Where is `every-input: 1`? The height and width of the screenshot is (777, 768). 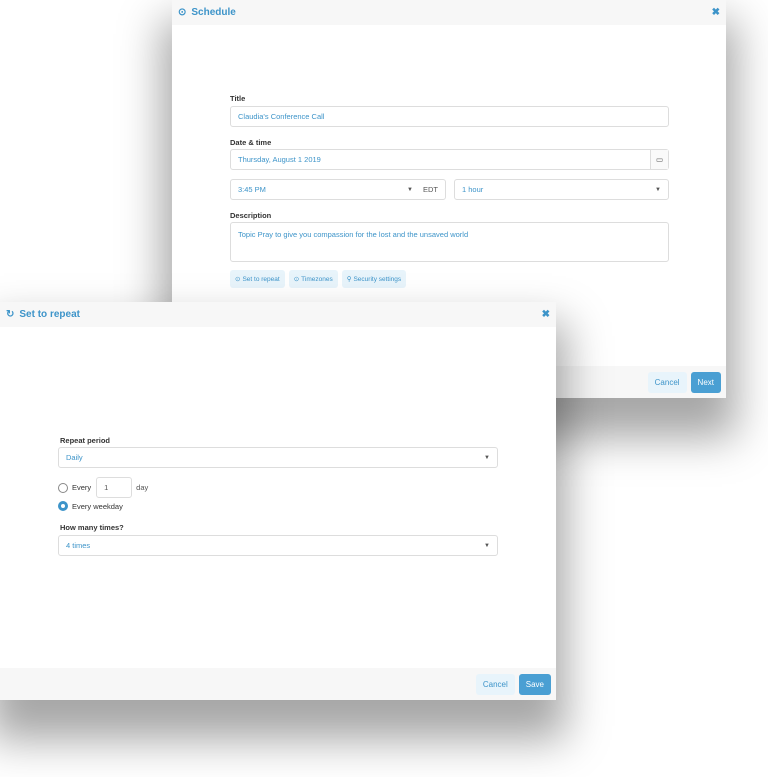
every-input: 1 is located at coordinates (114, 487).